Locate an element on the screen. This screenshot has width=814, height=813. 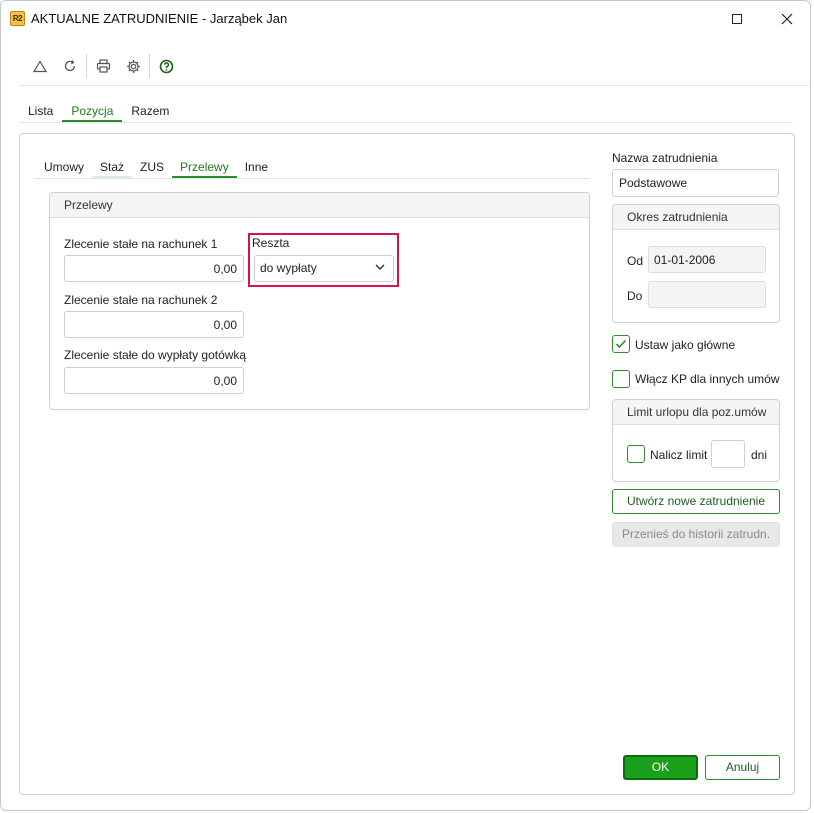
top-tabs: Lista Pozycja Razem is located at coordinates (98, 111).